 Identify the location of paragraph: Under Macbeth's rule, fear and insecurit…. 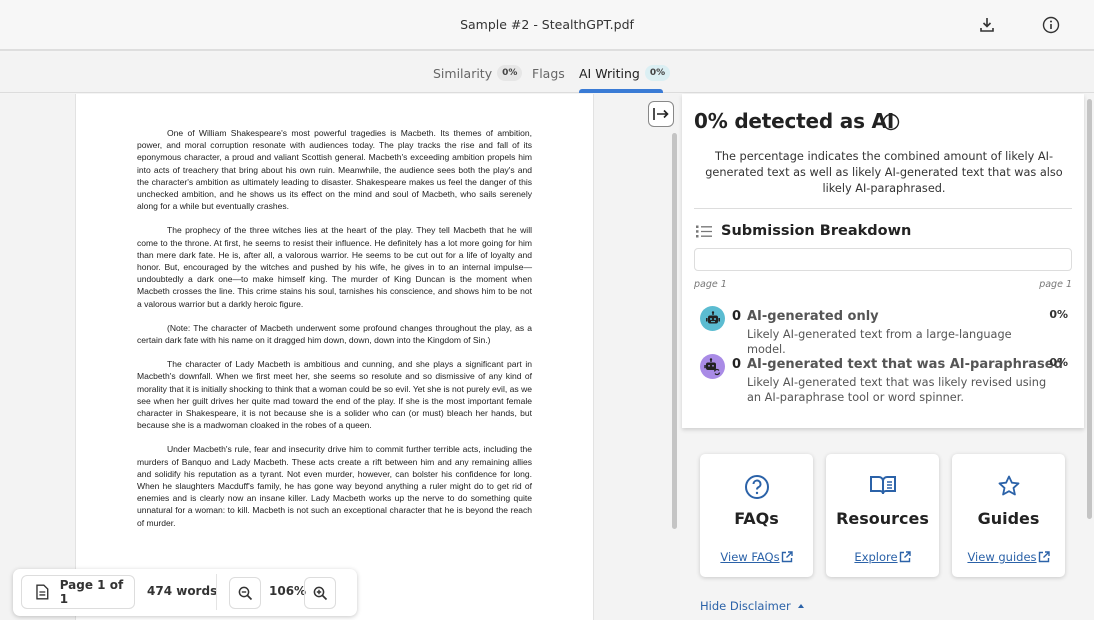
(334, 486).